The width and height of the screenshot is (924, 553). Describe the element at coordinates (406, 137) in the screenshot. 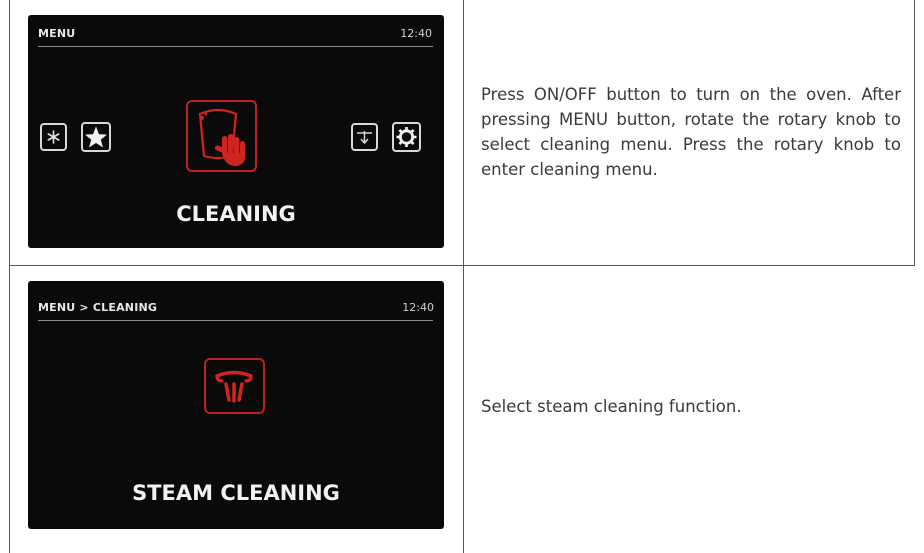

I see `gear-icon` at that location.